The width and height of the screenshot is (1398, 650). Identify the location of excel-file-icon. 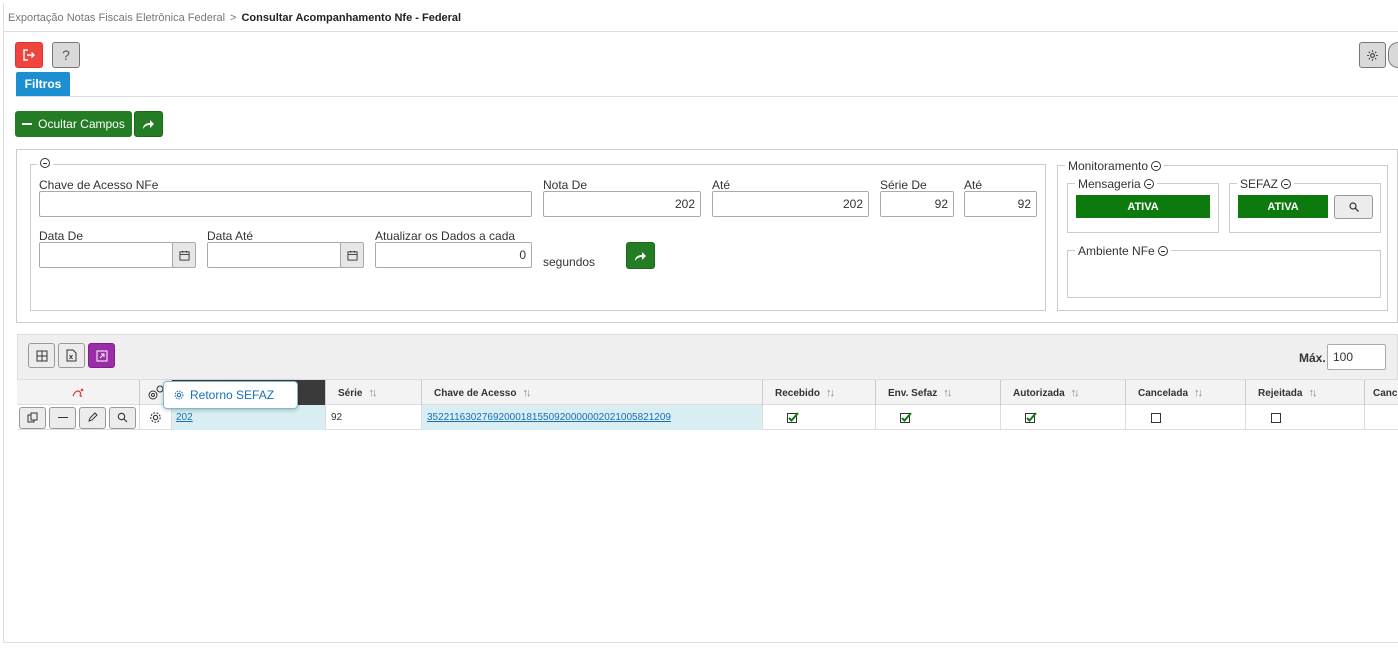
(71, 355).